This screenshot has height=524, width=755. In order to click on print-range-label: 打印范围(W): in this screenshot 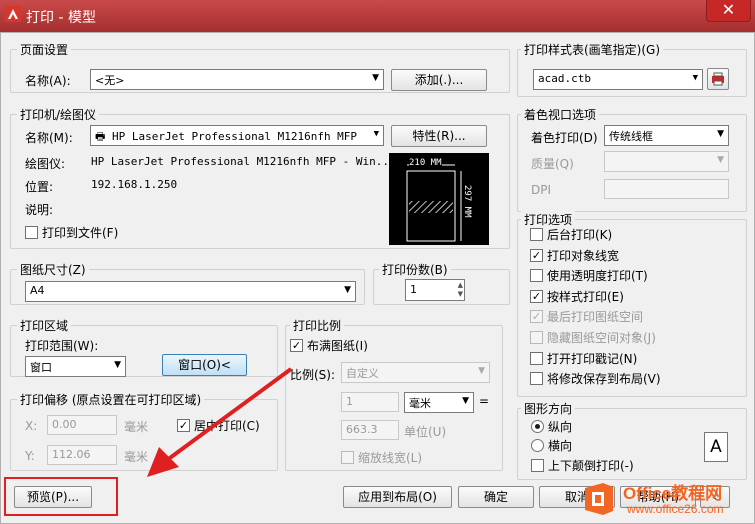, I will do `click(62, 346)`.